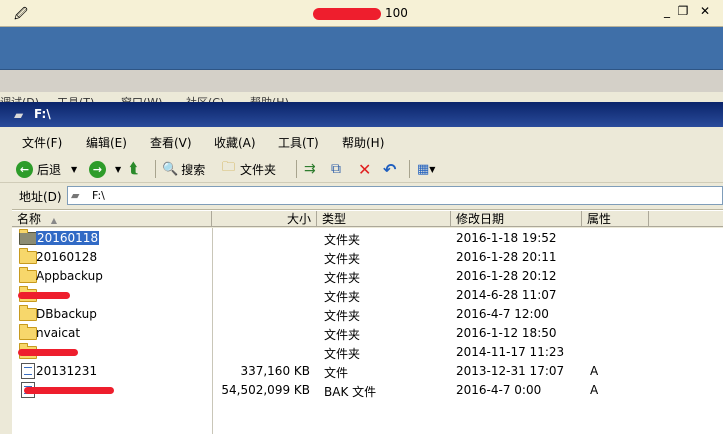 The width and height of the screenshot is (723, 434). What do you see at coordinates (42, 114) in the screenshot?
I see `explorer-title: F:\` at bounding box center [42, 114].